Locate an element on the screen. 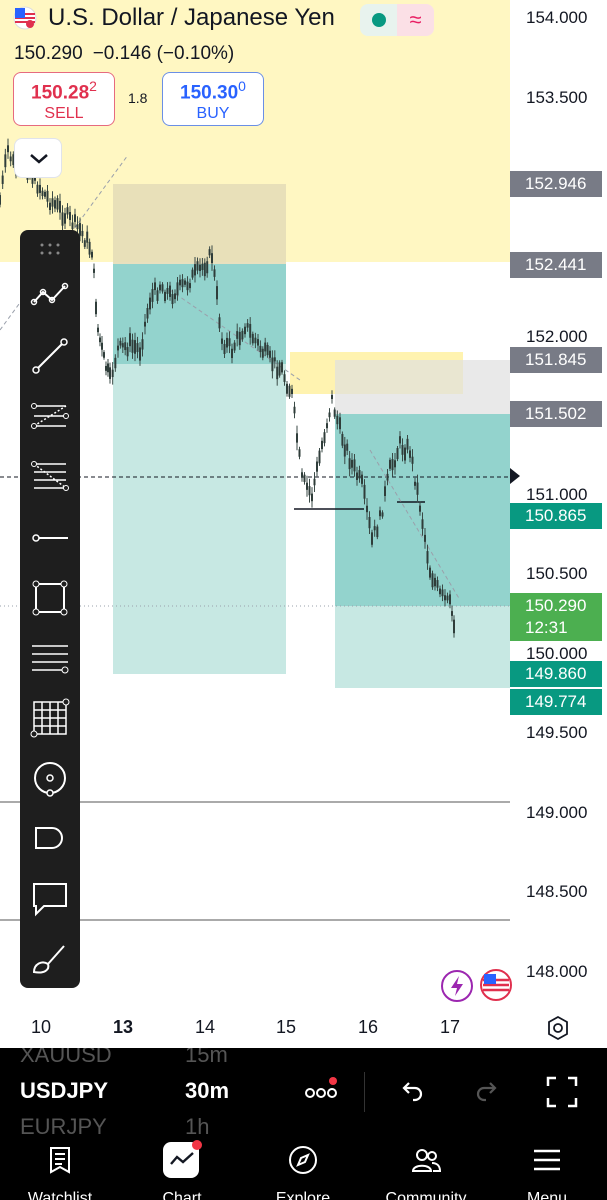  nav-explore: Explore is located at coordinates (303, 1169).